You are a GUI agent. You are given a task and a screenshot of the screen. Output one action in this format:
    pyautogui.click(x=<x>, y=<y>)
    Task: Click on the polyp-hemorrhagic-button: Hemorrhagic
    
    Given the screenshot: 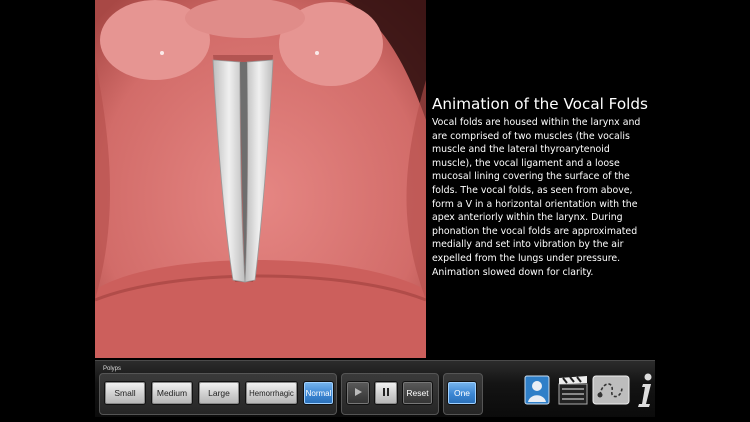 What is the action you would take?
    pyautogui.click(x=271, y=393)
    